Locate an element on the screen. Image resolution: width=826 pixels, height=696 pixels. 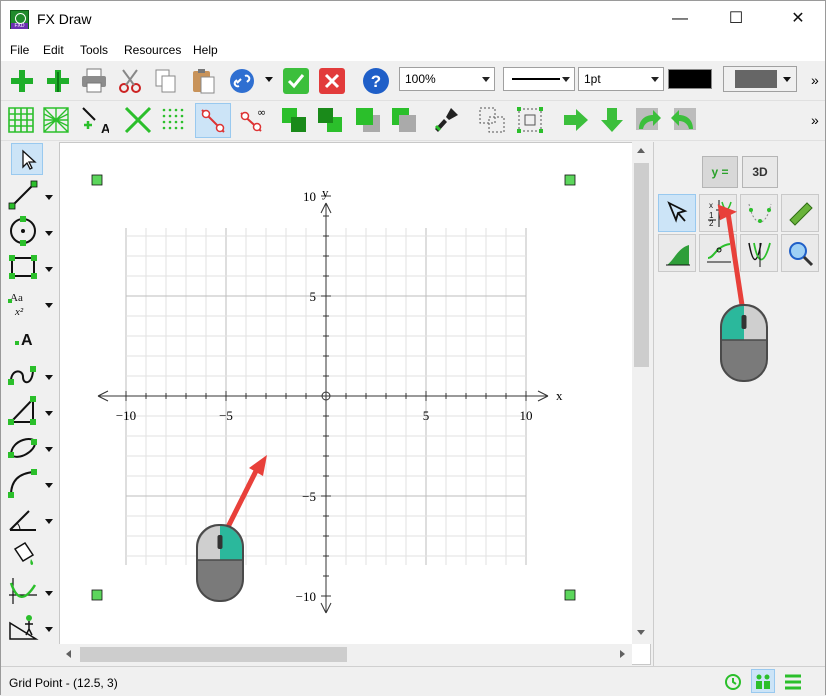
ok-check-icon is located at coordinates (296, 81).